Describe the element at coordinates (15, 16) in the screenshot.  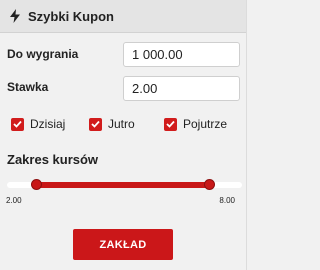
I see `lightning-bolt-icon` at that location.